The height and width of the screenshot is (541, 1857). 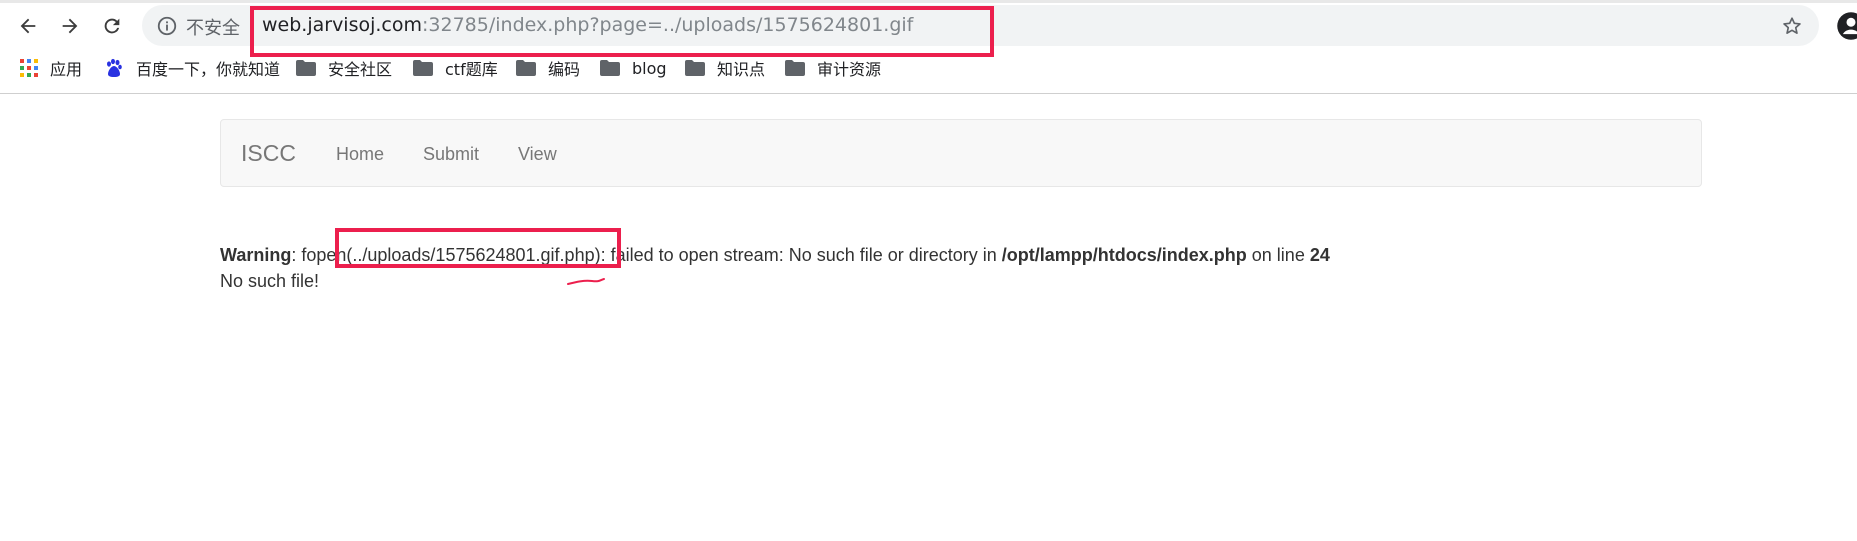 I want to click on baidu-paw-icon, so click(x=114, y=67).